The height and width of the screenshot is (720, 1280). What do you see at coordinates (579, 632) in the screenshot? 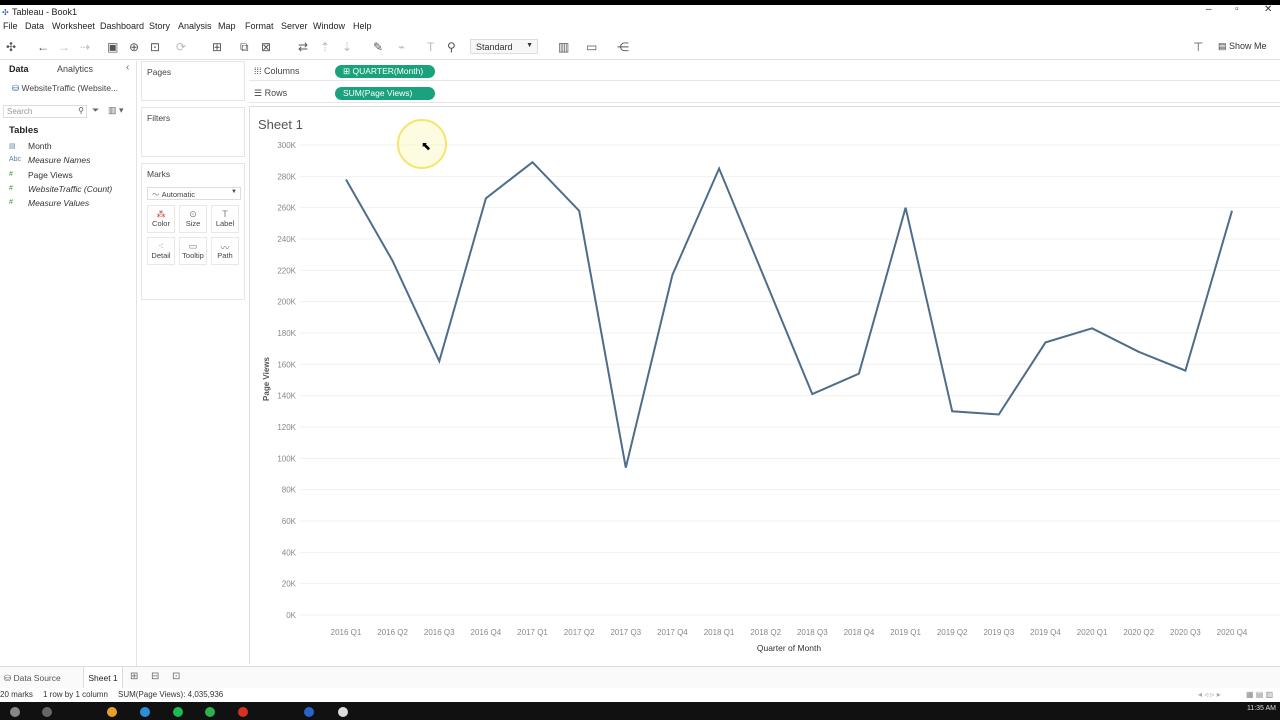
I see `x-tick-label: 2017 Q2` at bounding box center [579, 632].